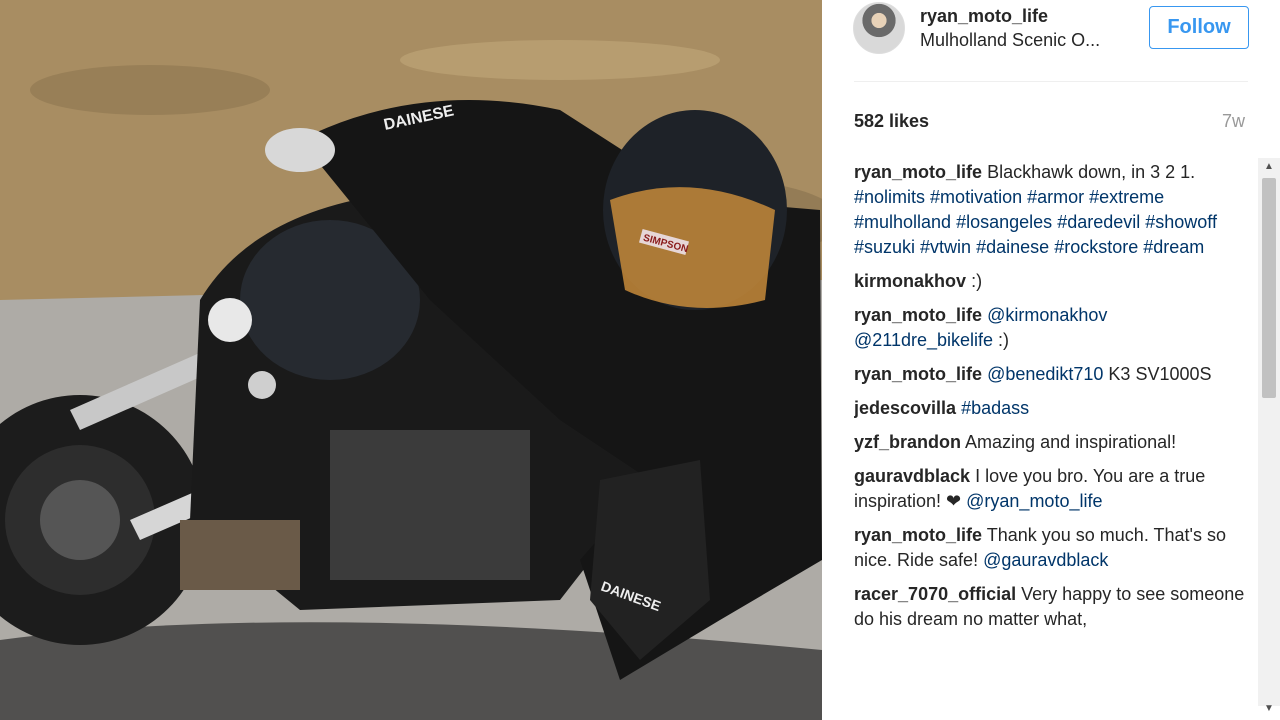 This screenshot has height=720, width=1280. I want to click on scroll-up-arrow-icon: ▲, so click(1269, 167).